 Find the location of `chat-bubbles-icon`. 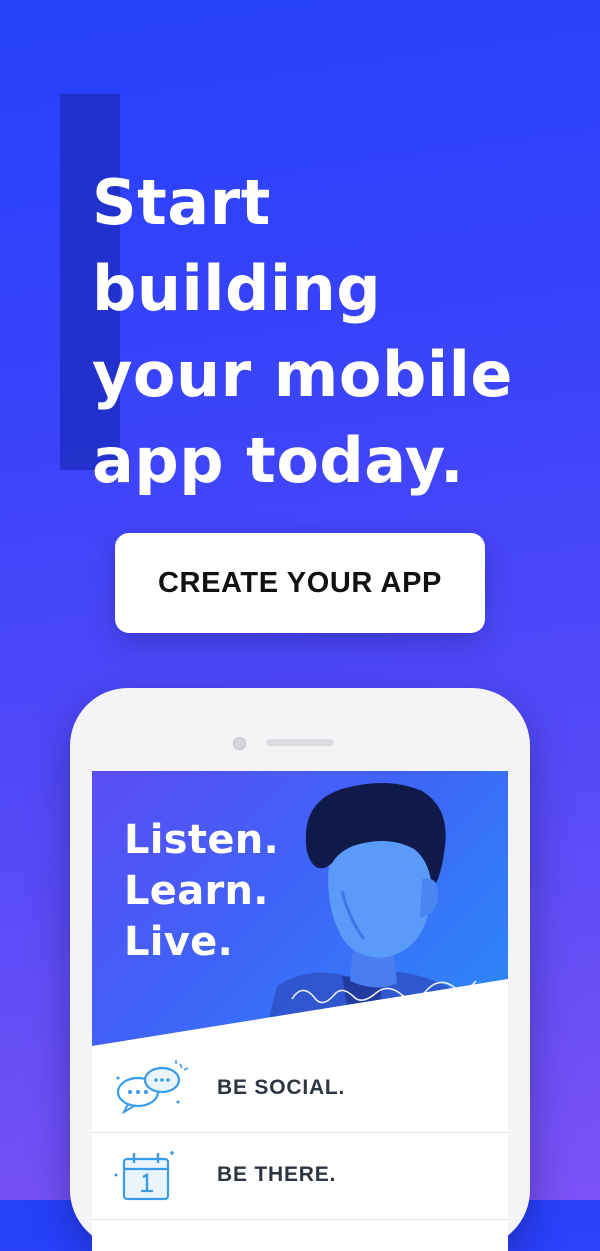

chat-bubbles-icon is located at coordinates (152, 1087).